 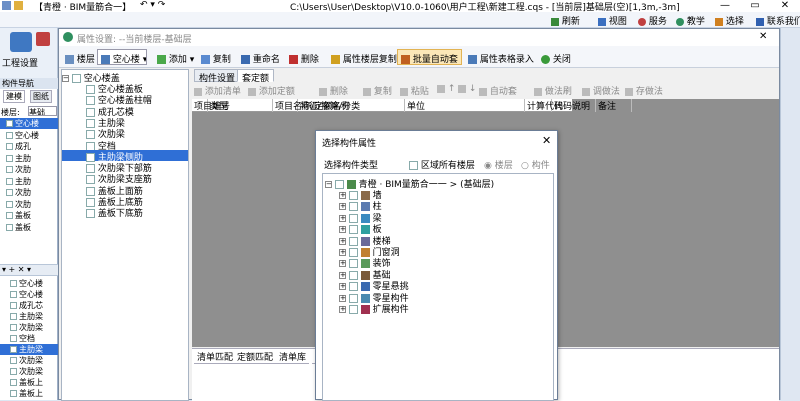 What do you see at coordinates (125, 133) in the screenshot?
I see `tree-item: 次肋梁` at bounding box center [125, 133].